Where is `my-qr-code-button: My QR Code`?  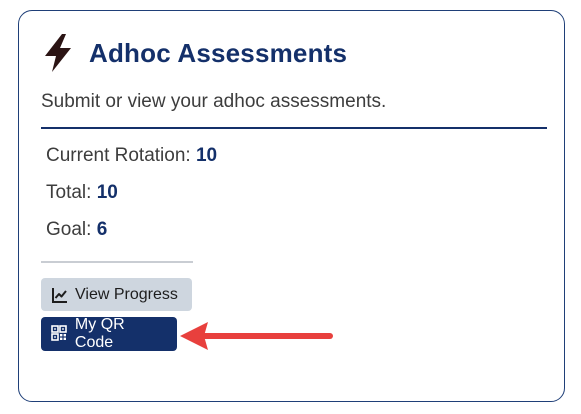
my-qr-code-button: My QR Code is located at coordinates (109, 333).